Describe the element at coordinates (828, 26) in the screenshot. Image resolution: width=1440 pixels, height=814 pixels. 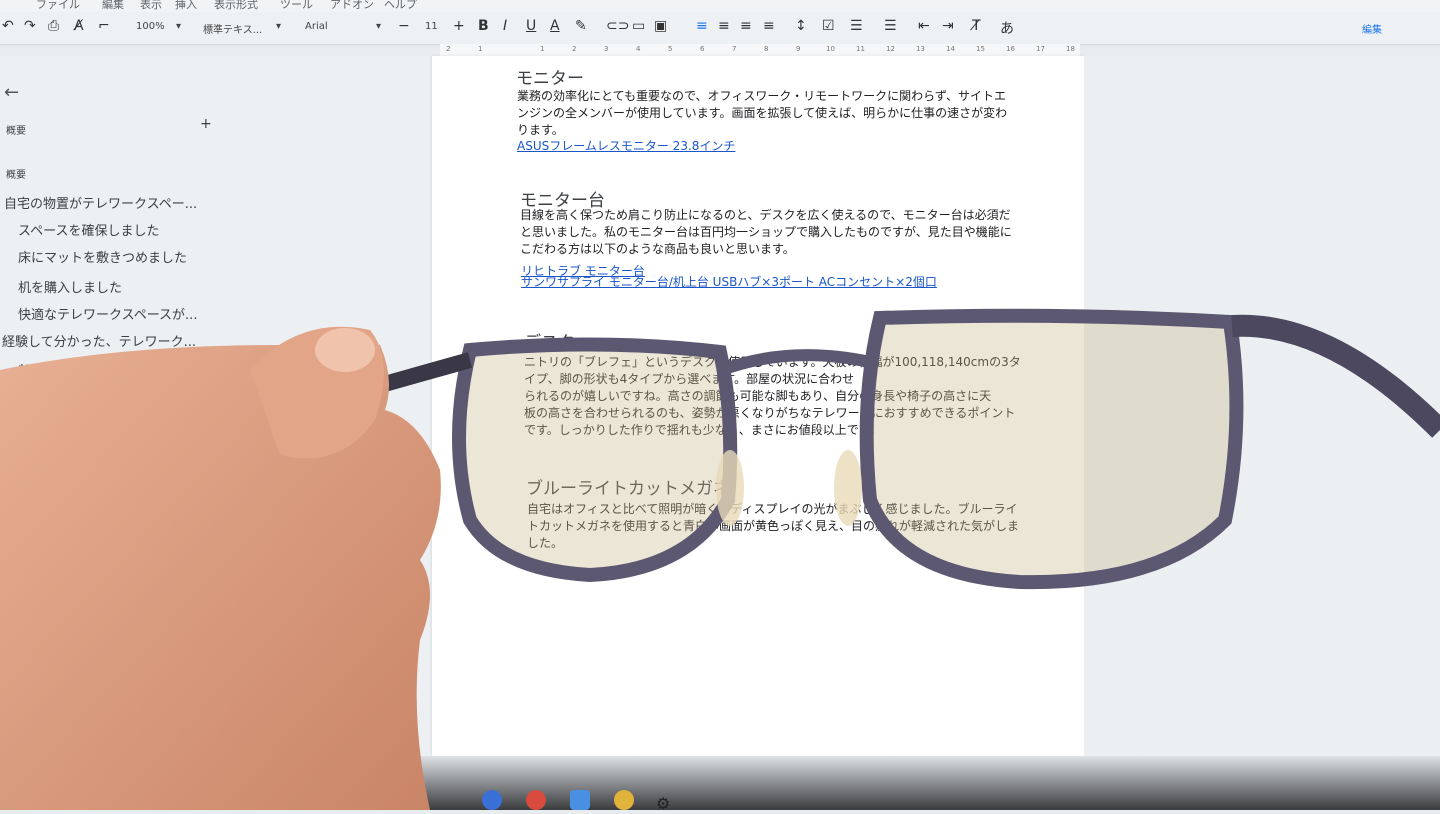
I see `checklist-icon: ☑` at that location.